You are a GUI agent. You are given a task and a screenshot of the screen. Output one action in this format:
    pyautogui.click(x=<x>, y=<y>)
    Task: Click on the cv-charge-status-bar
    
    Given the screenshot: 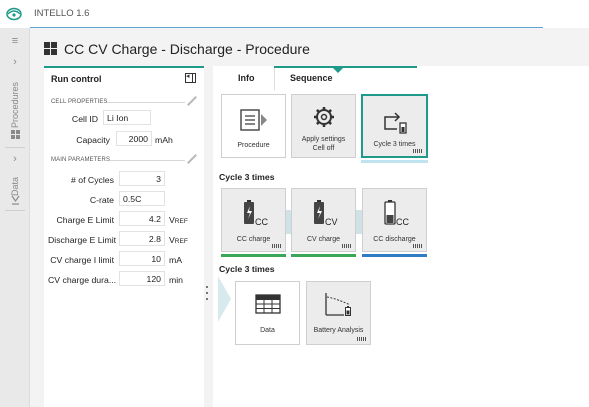 What is the action you would take?
    pyautogui.click(x=323, y=255)
    